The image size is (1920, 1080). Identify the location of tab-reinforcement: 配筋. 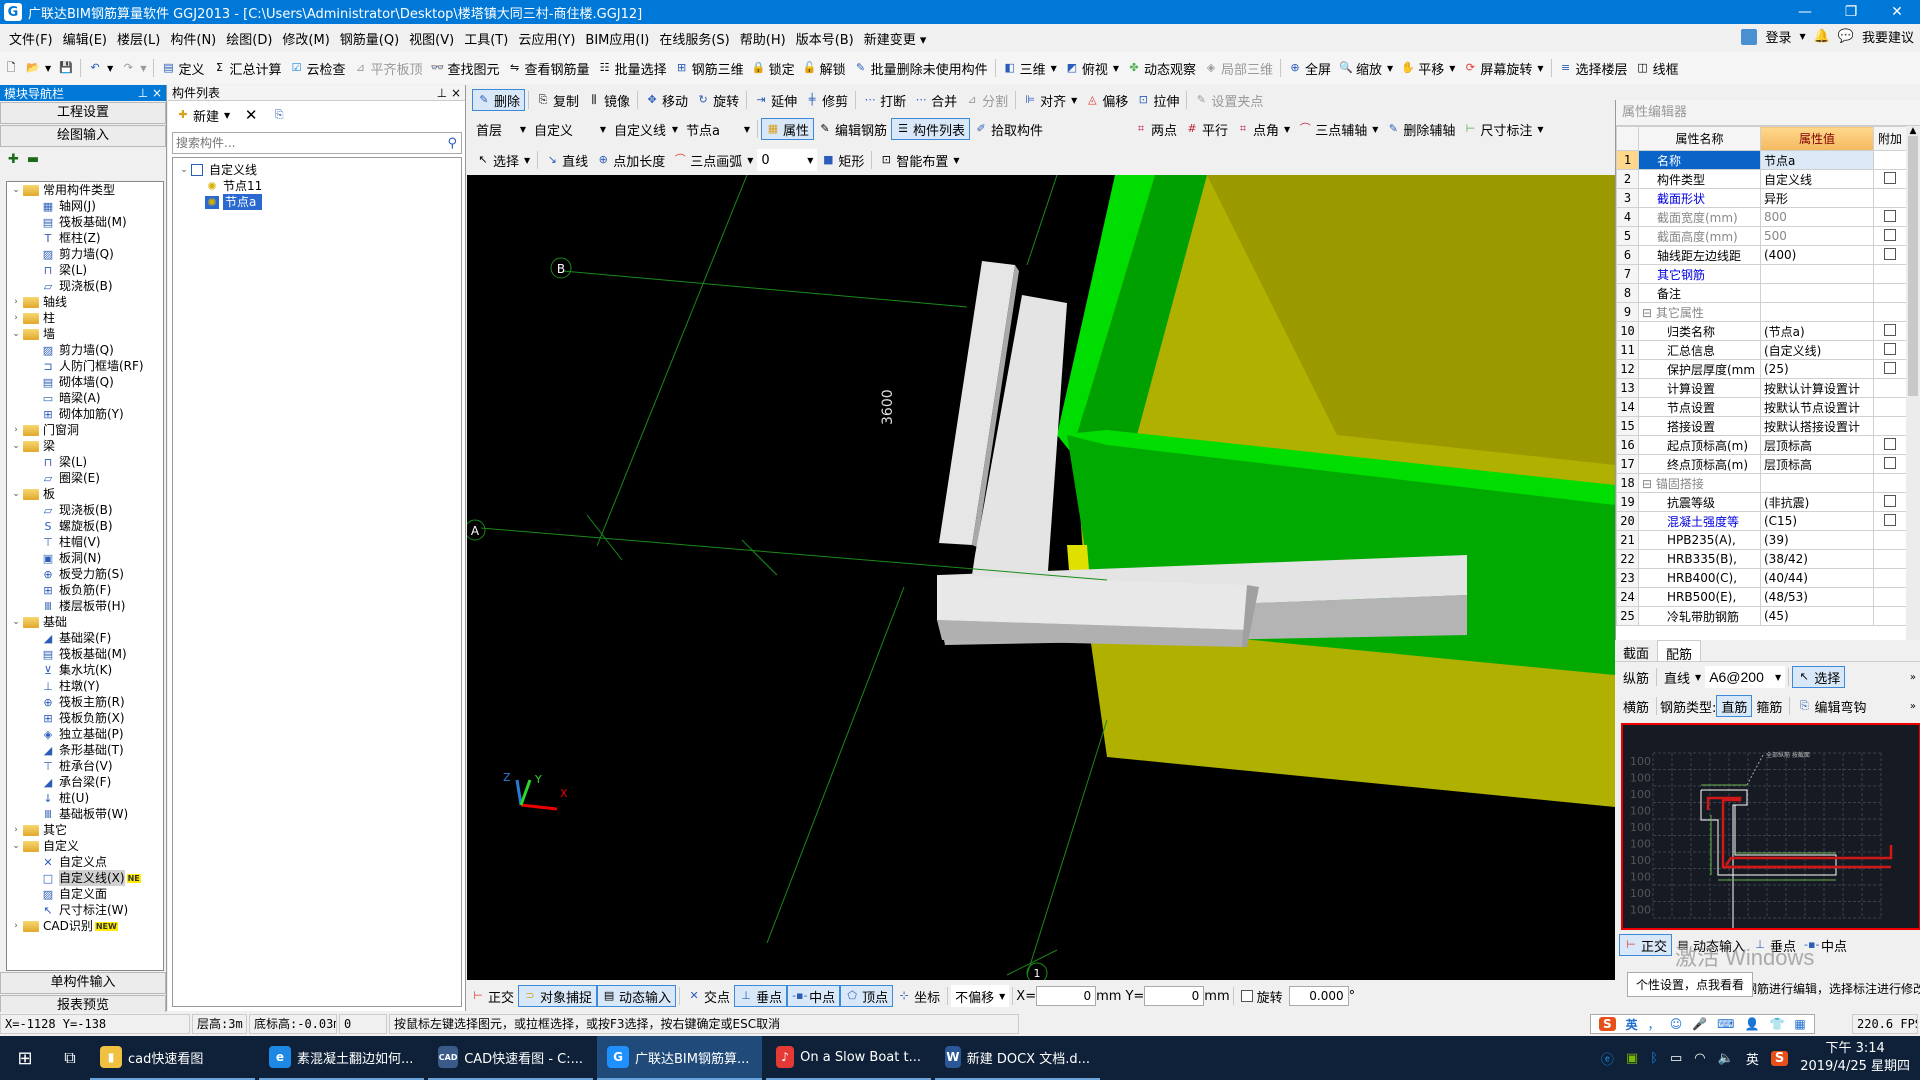
(1679, 651).